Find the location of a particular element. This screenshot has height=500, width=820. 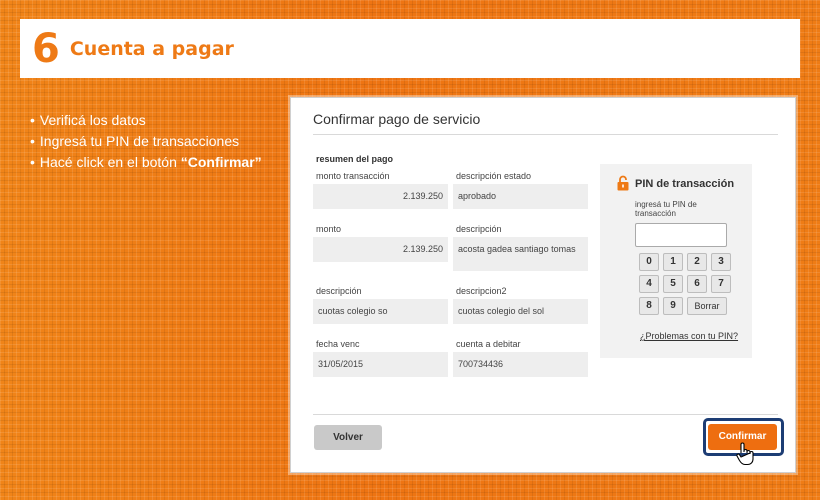

summary-label: resumen del pago is located at coordinates (355, 159).